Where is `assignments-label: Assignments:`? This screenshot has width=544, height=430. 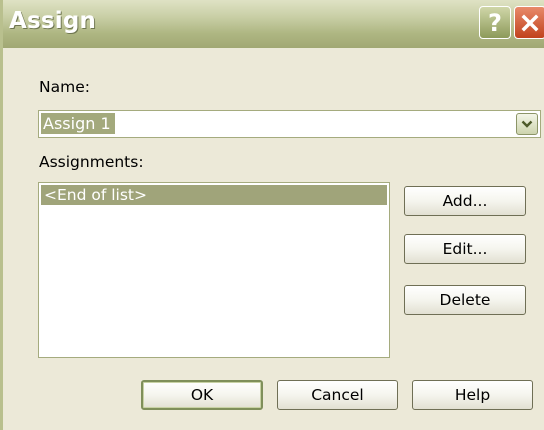 assignments-label: Assignments: is located at coordinates (91, 162).